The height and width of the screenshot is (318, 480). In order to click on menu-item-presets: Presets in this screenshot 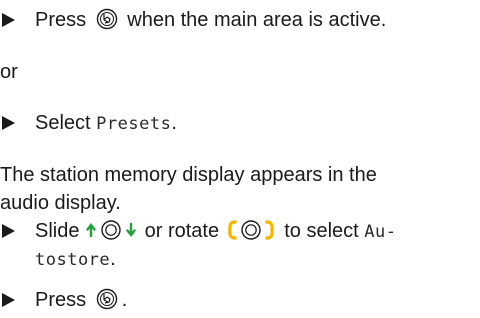, I will do `click(134, 124)`.